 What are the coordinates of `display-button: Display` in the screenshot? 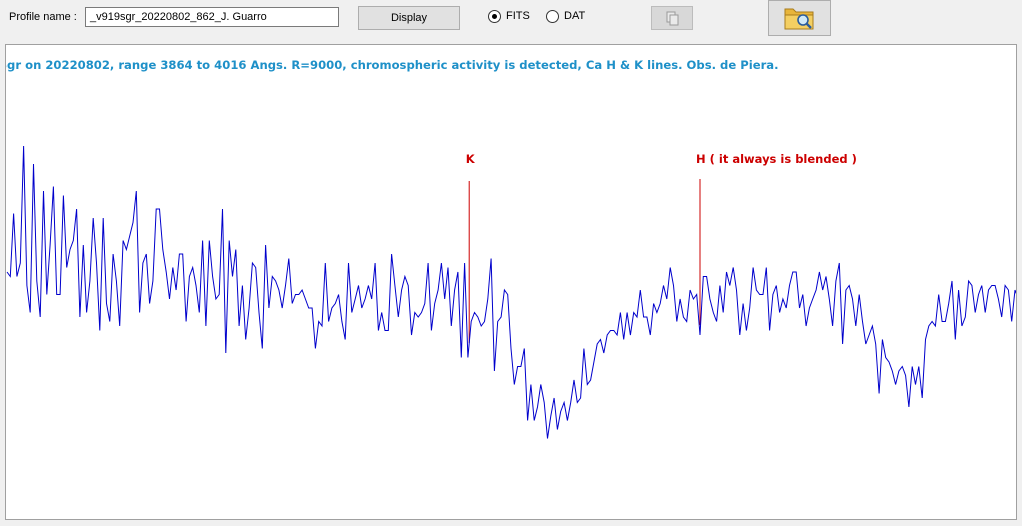 It's located at (409, 18).